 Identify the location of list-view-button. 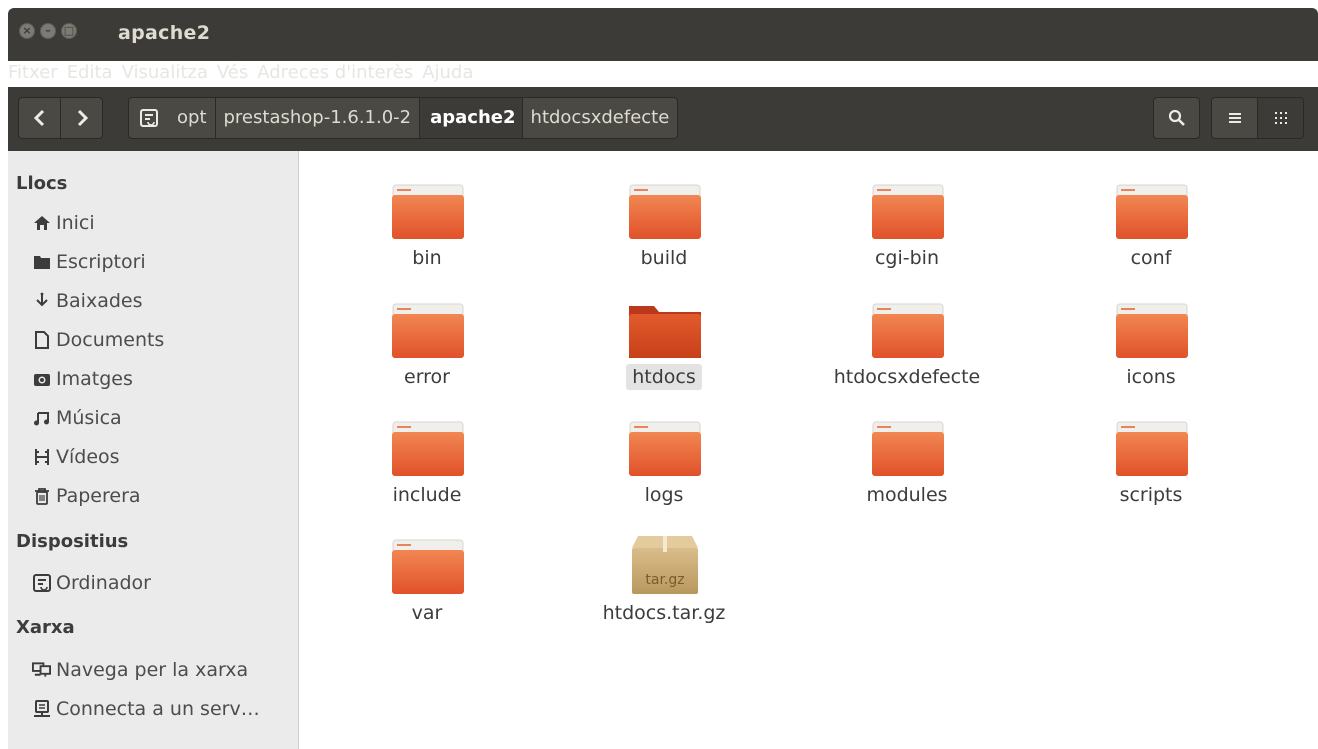
(1234, 118).